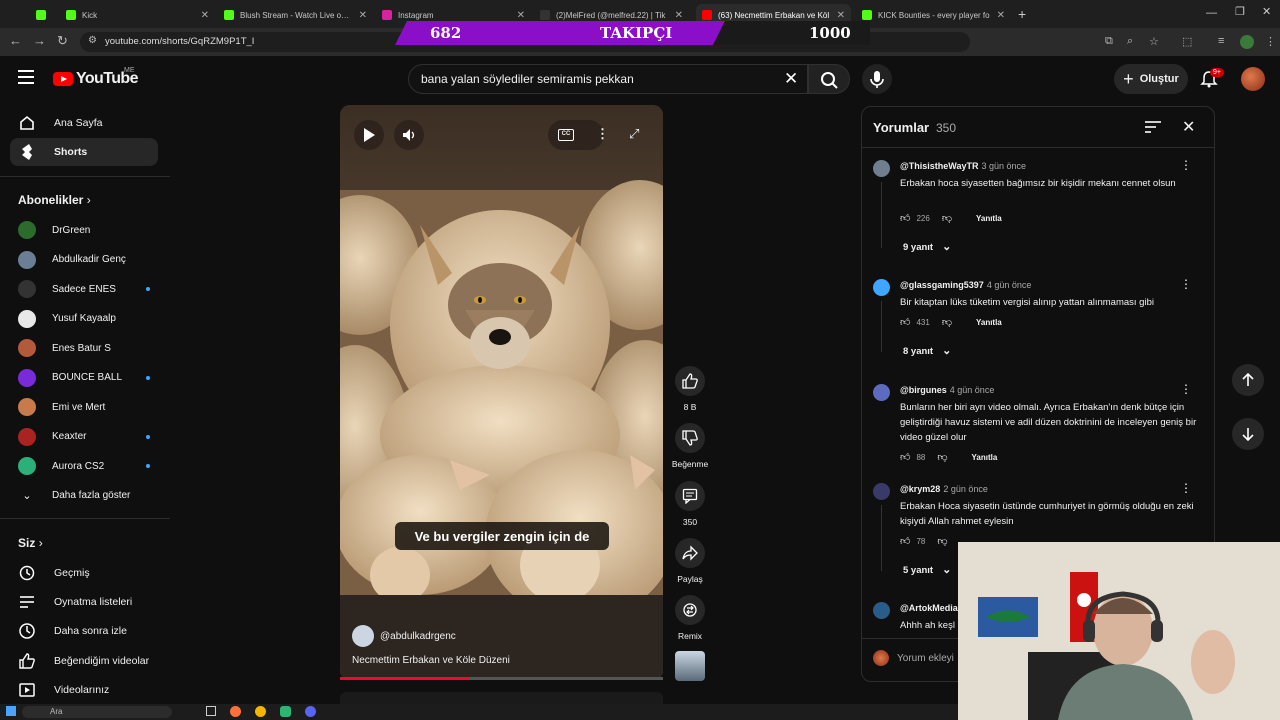 The image size is (1280, 720). What do you see at coordinates (1003, 166) in the screenshot?
I see `comment-time: 3 gün önce` at bounding box center [1003, 166].